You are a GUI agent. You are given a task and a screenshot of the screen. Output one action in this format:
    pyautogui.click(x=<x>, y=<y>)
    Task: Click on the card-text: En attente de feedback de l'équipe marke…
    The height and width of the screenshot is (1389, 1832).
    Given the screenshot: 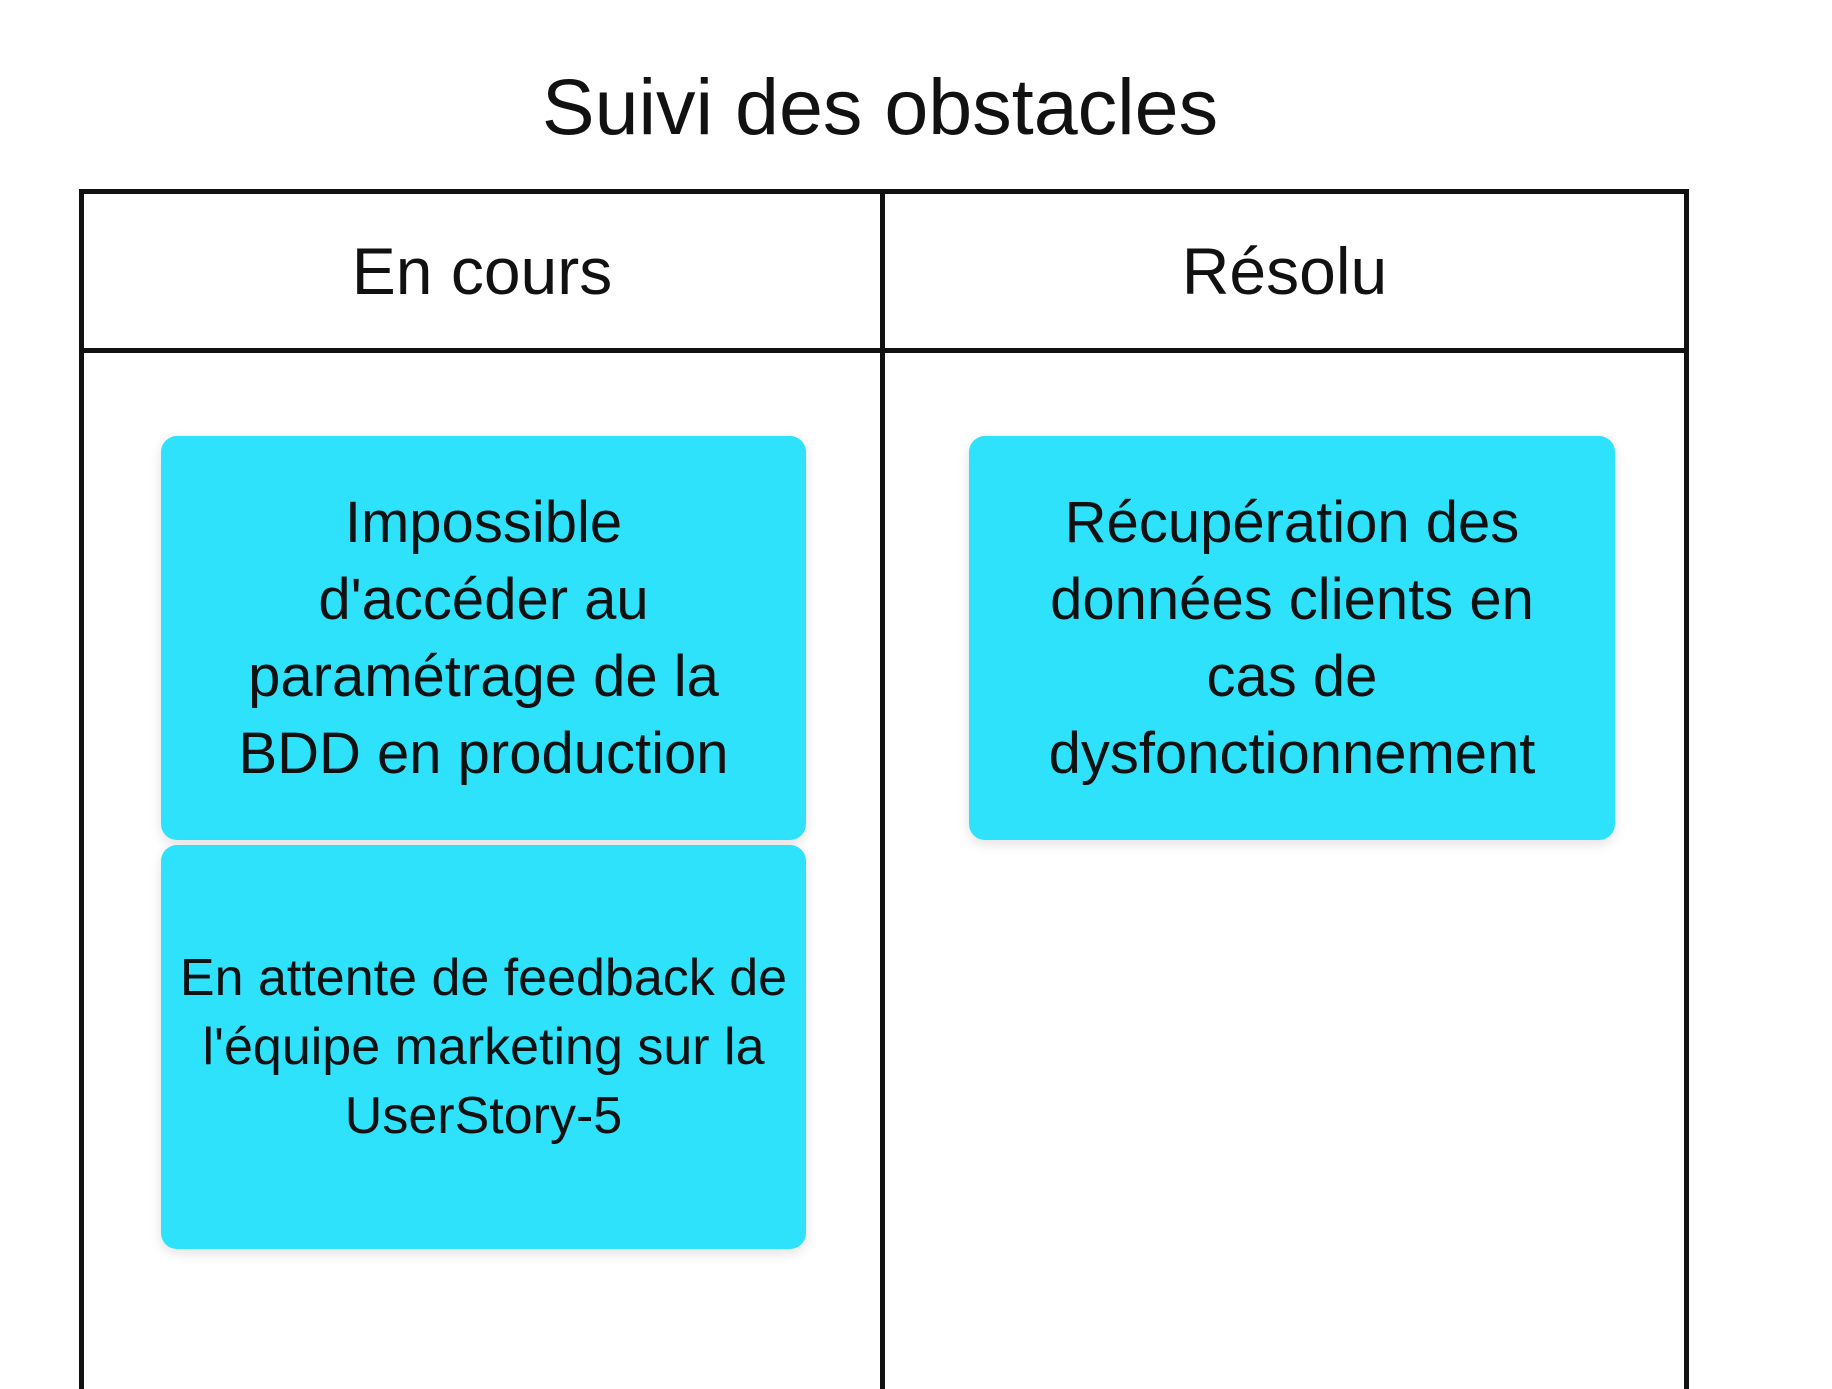 What is the action you would take?
    pyautogui.click(x=483, y=1046)
    